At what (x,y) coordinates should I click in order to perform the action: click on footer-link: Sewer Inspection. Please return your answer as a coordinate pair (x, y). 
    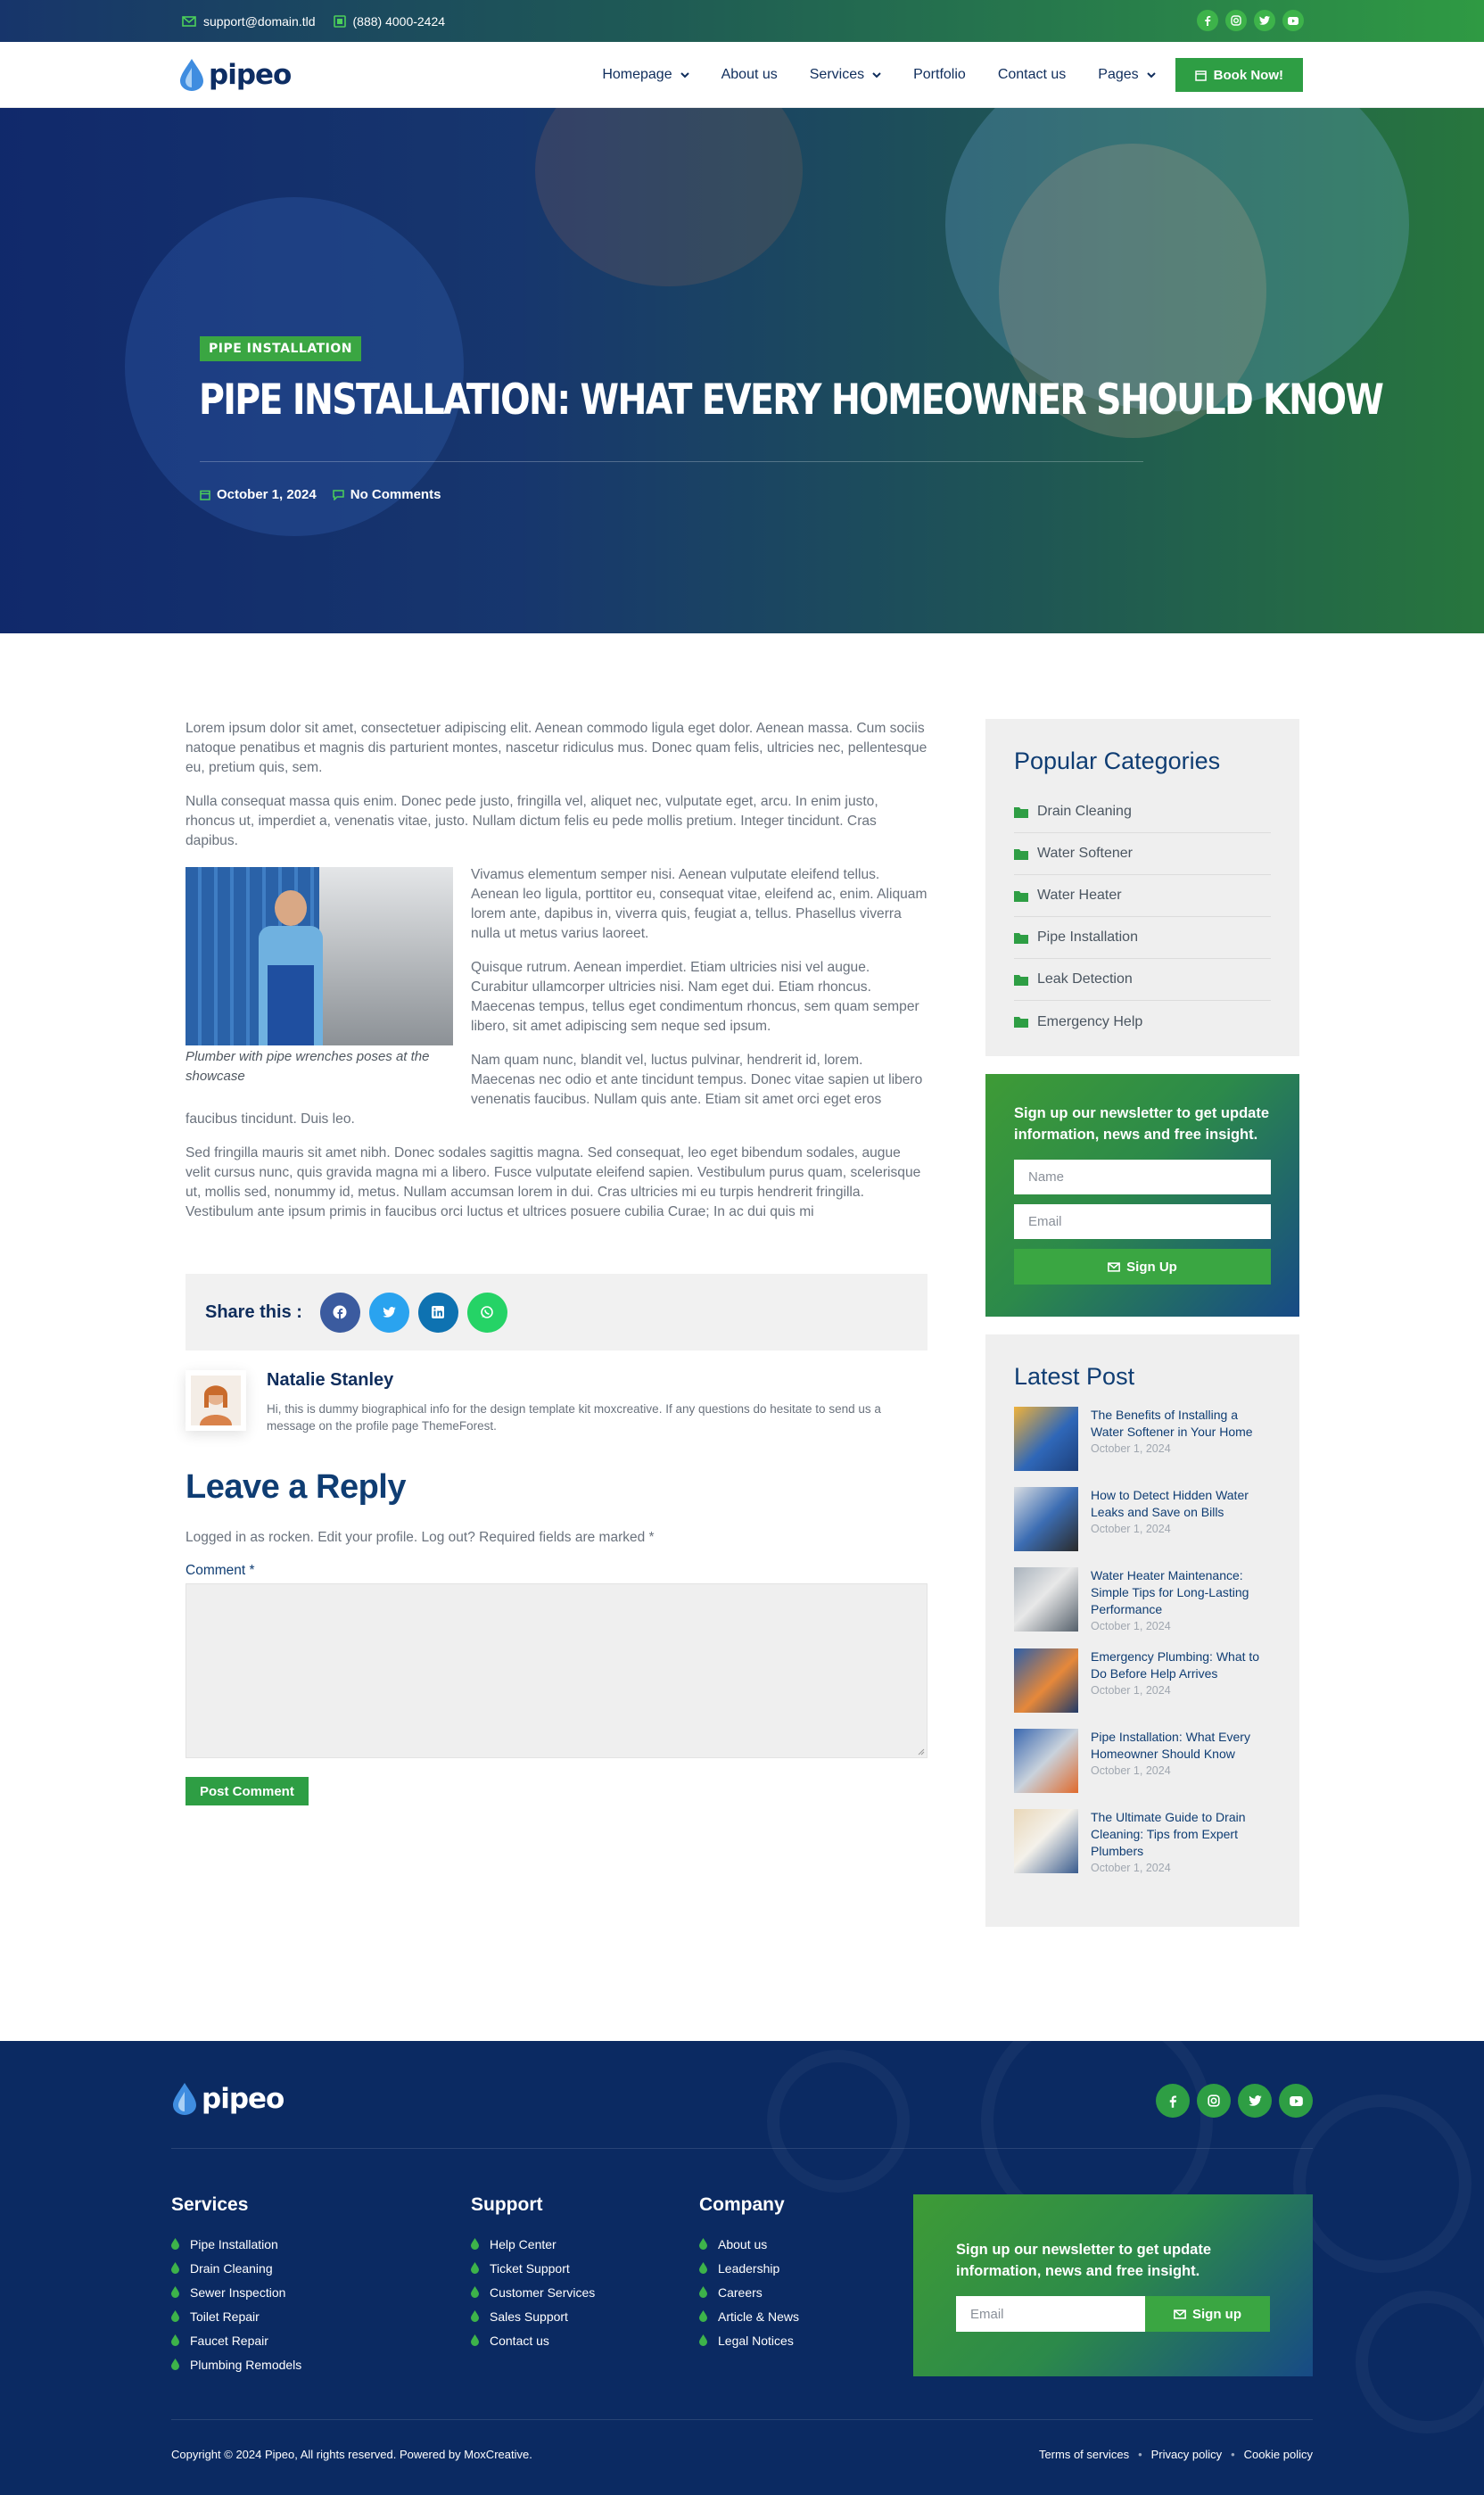
    Looking at the image, I should click on (236, 2292).